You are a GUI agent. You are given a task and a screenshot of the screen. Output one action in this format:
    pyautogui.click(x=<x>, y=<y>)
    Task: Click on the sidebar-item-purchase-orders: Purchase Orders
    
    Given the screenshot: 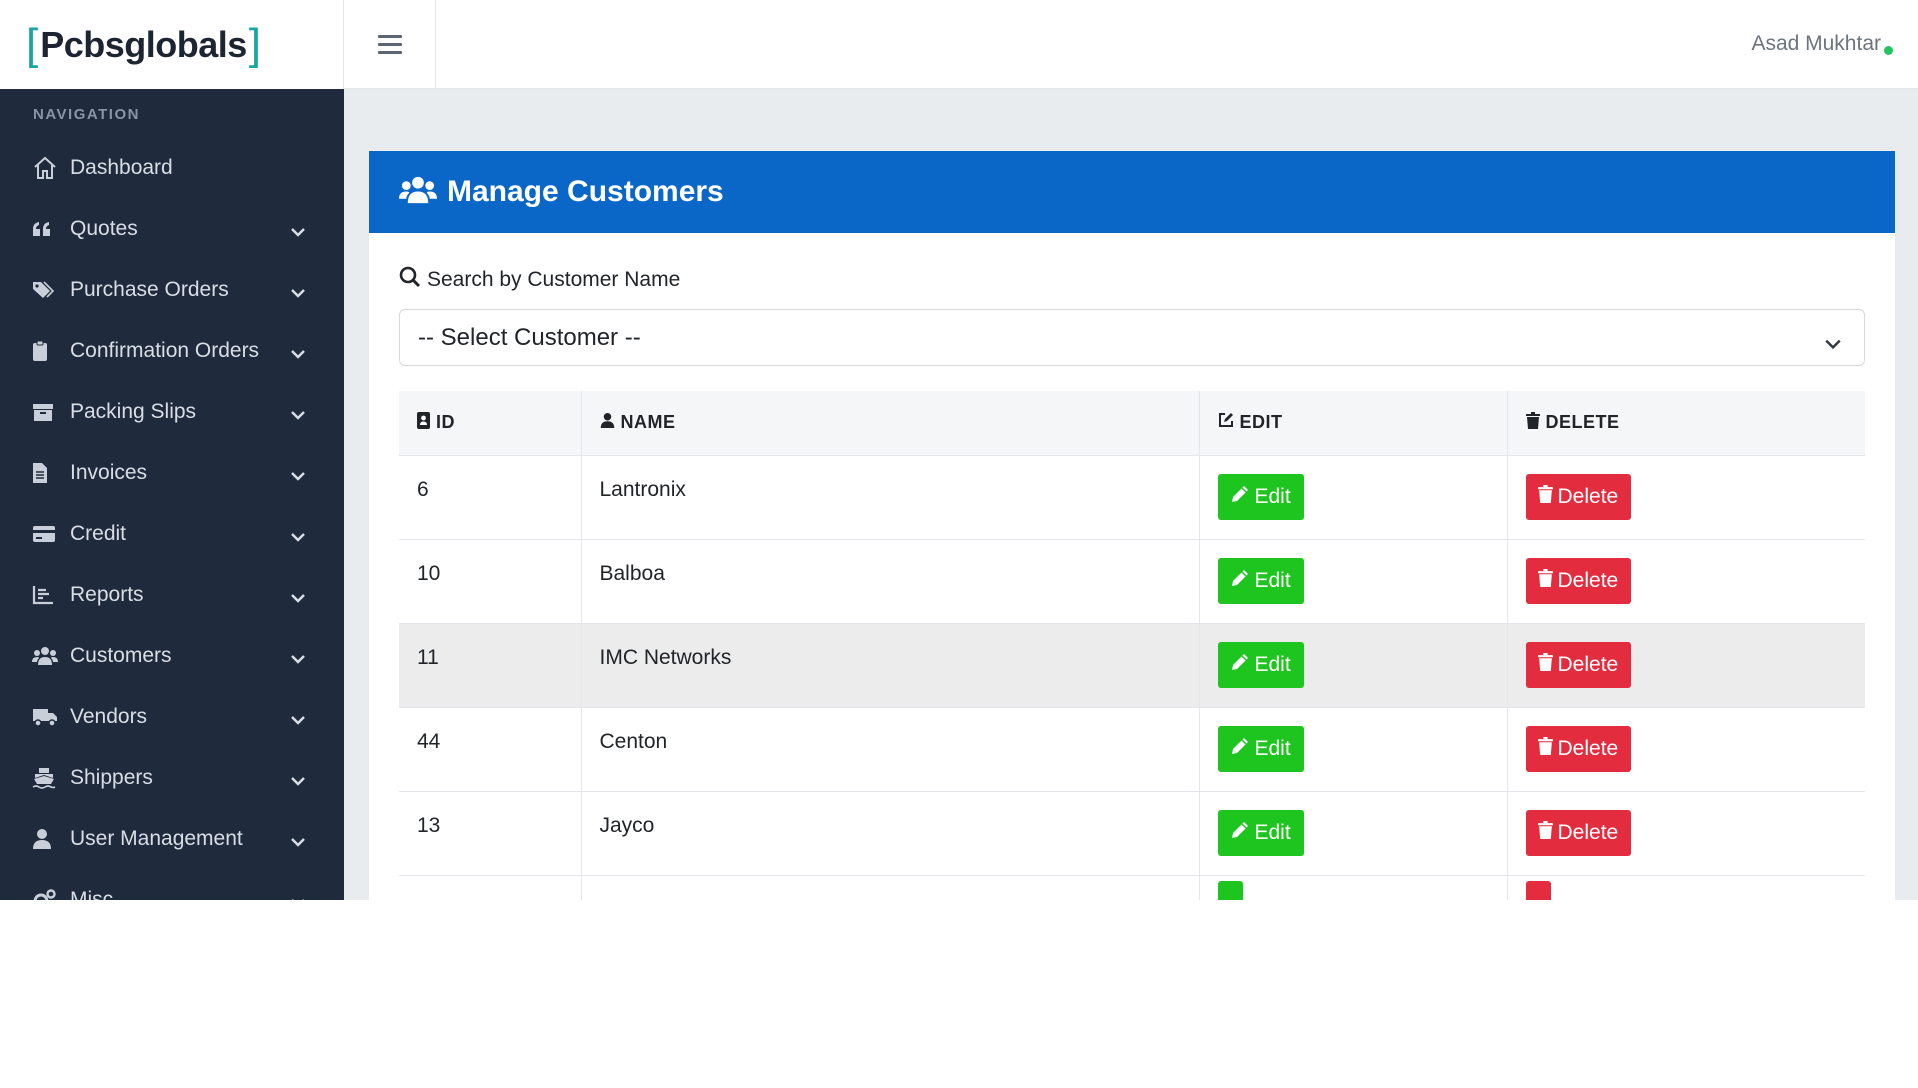 What is the action you would take?
    pyautogui.click(x=172, y=289)
    